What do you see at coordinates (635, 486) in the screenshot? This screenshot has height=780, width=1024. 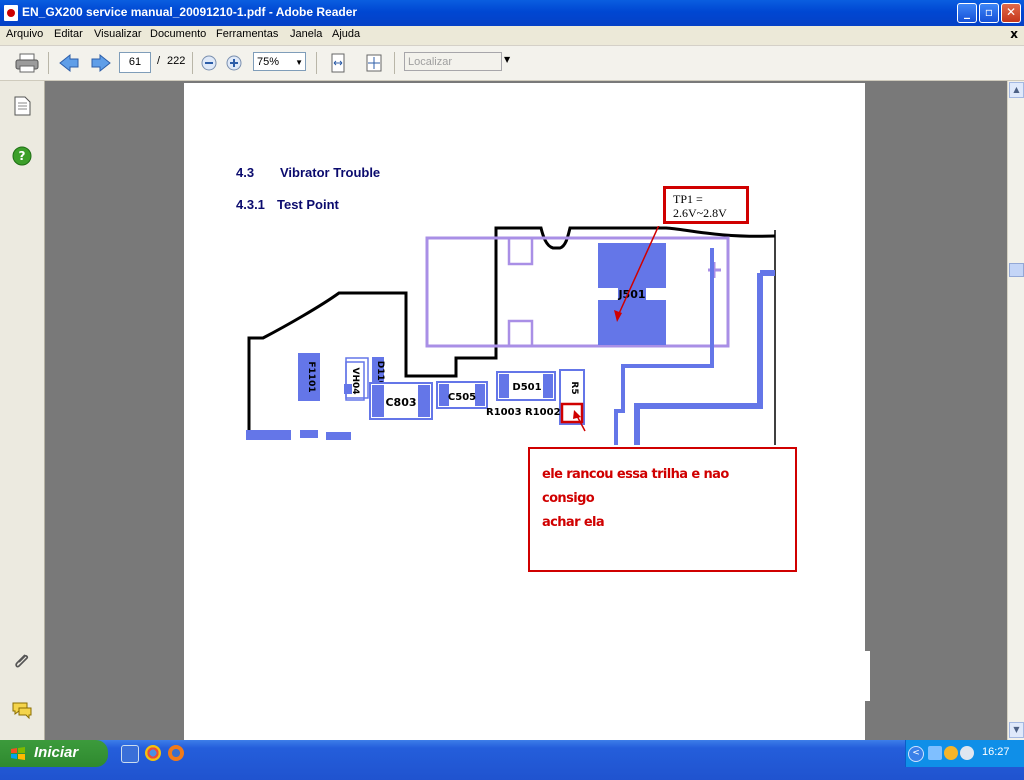 I see `annotation-line-1: ele rancou essa trilha e nao consigo` at bounding box center [635, 486].